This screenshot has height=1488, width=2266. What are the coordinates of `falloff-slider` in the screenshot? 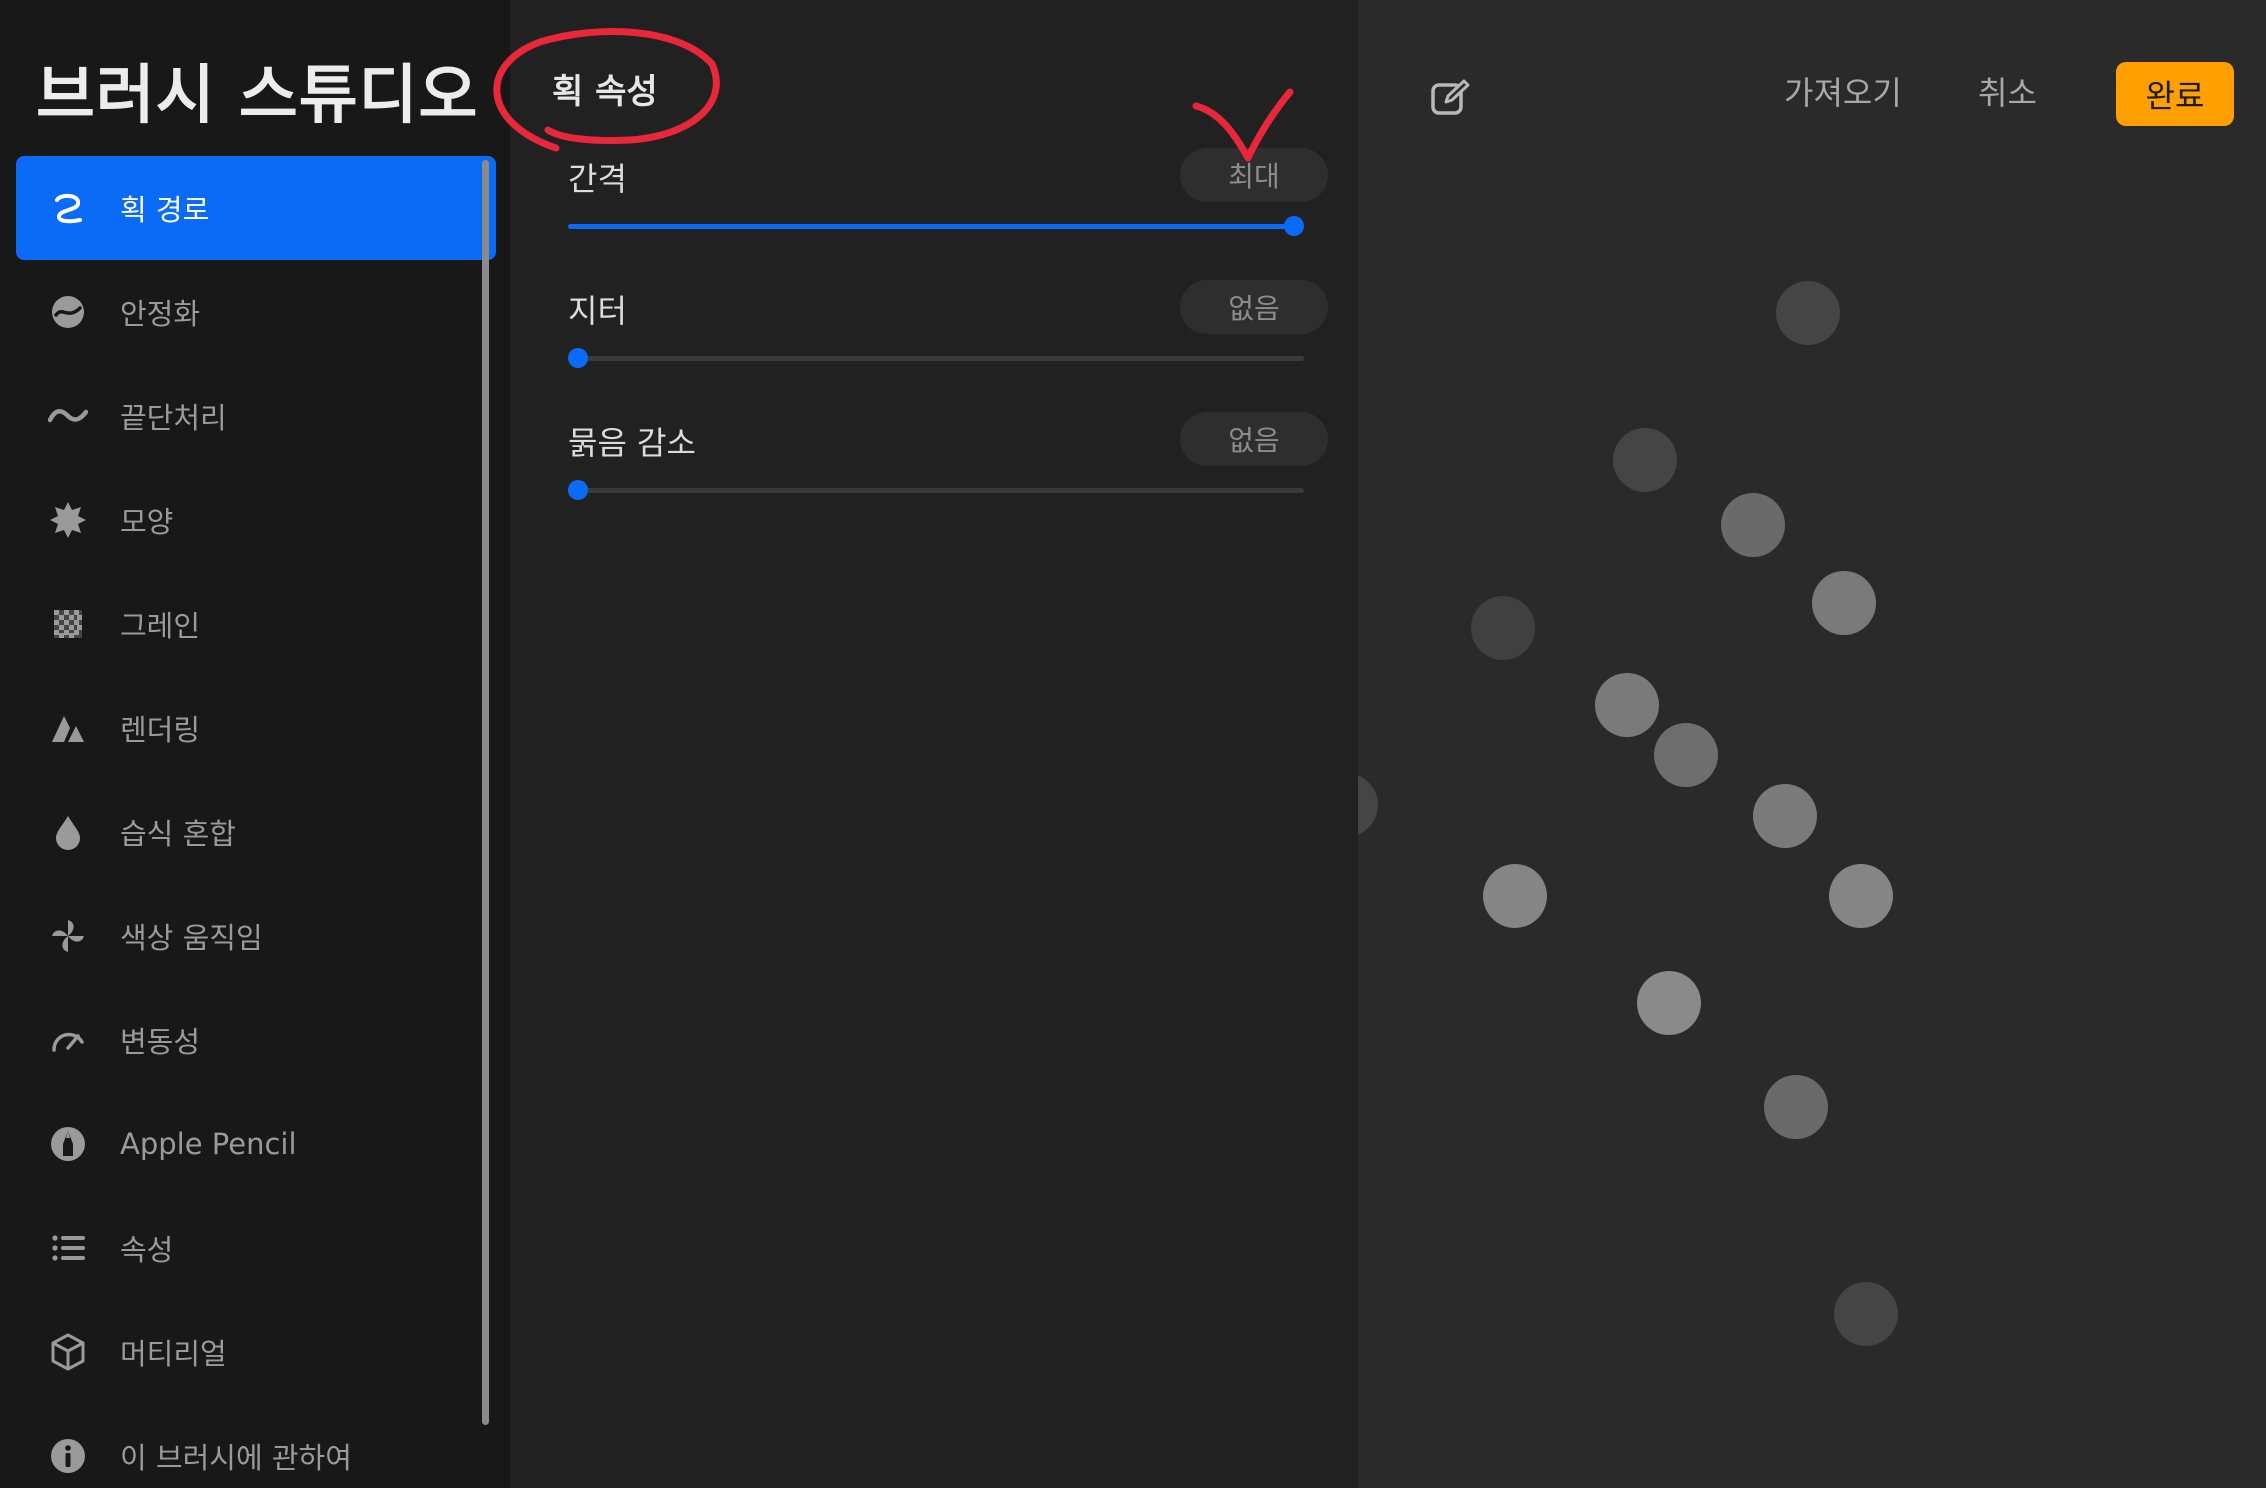 It's located at (936, 490).